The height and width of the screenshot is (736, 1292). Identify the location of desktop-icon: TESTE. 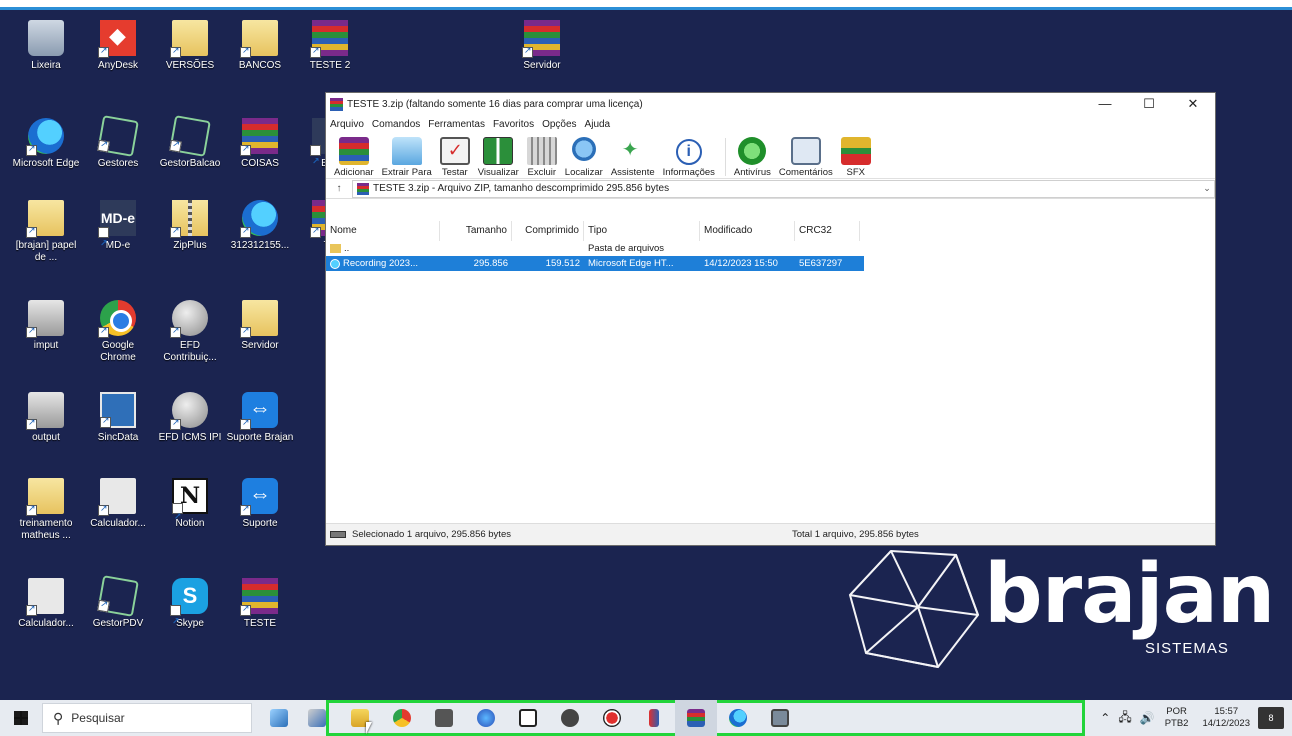
(260, 604).